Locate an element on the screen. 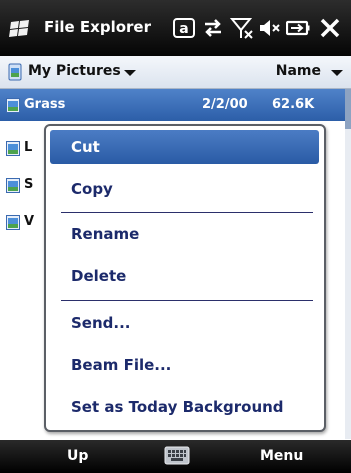 Image resolution: width=351 pixels, height=473 pixels. folder-dropdown: My Pictures is located at coordinates (74, 71).